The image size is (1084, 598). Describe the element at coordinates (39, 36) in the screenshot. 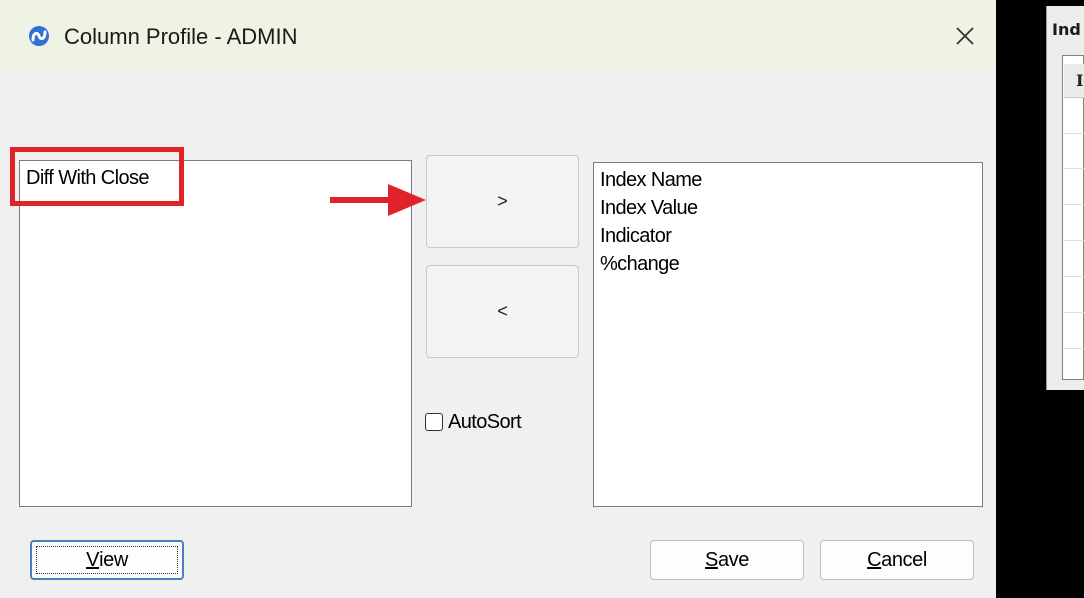

I see `app-logo-icon` at that location.